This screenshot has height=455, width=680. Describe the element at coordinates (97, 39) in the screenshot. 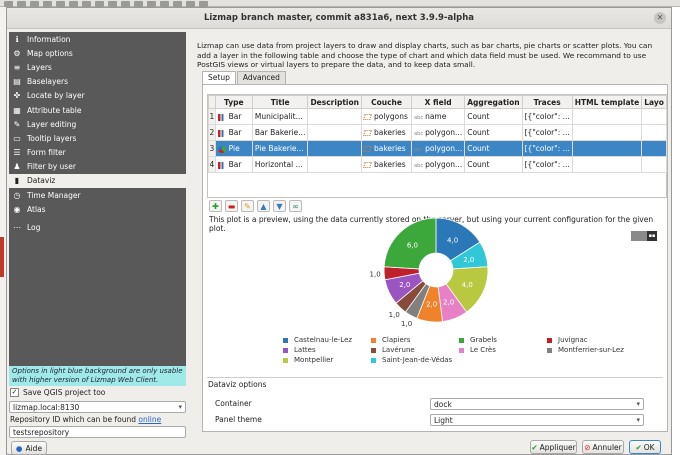

I see `sidebar-item-information: ℹ Information` at that location.